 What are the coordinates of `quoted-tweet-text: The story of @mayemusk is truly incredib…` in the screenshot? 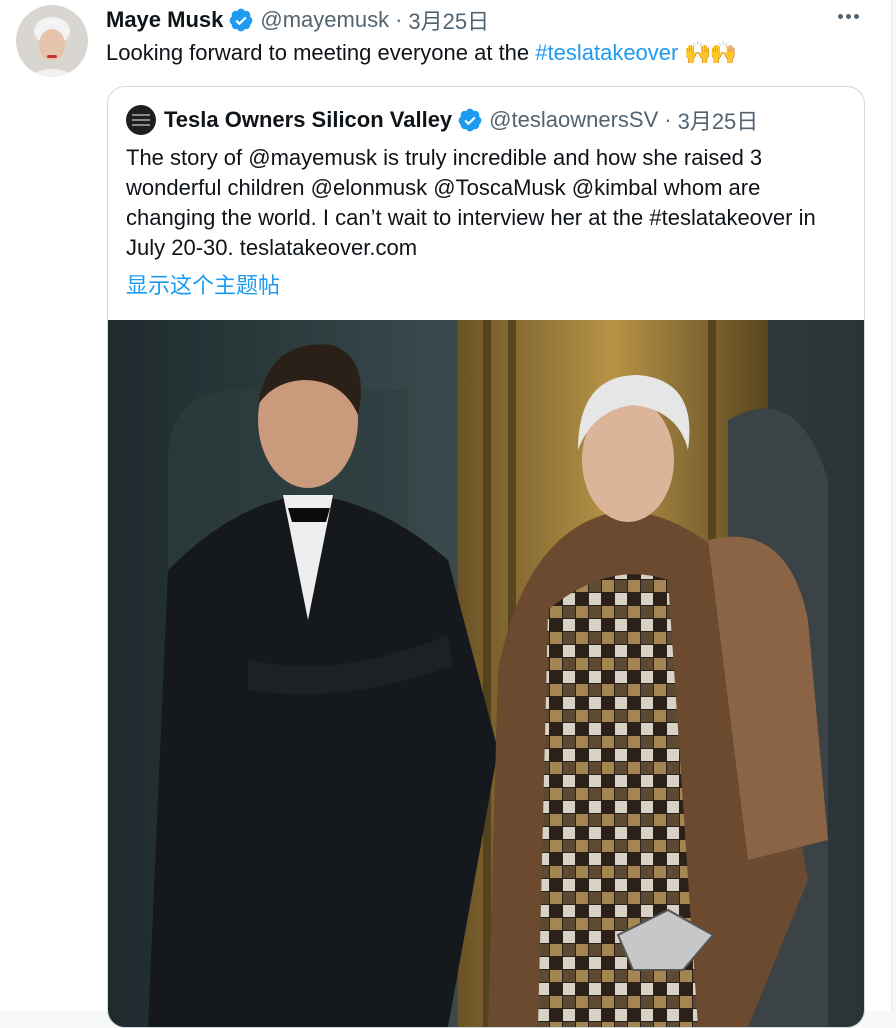 It's located at (486, 203).